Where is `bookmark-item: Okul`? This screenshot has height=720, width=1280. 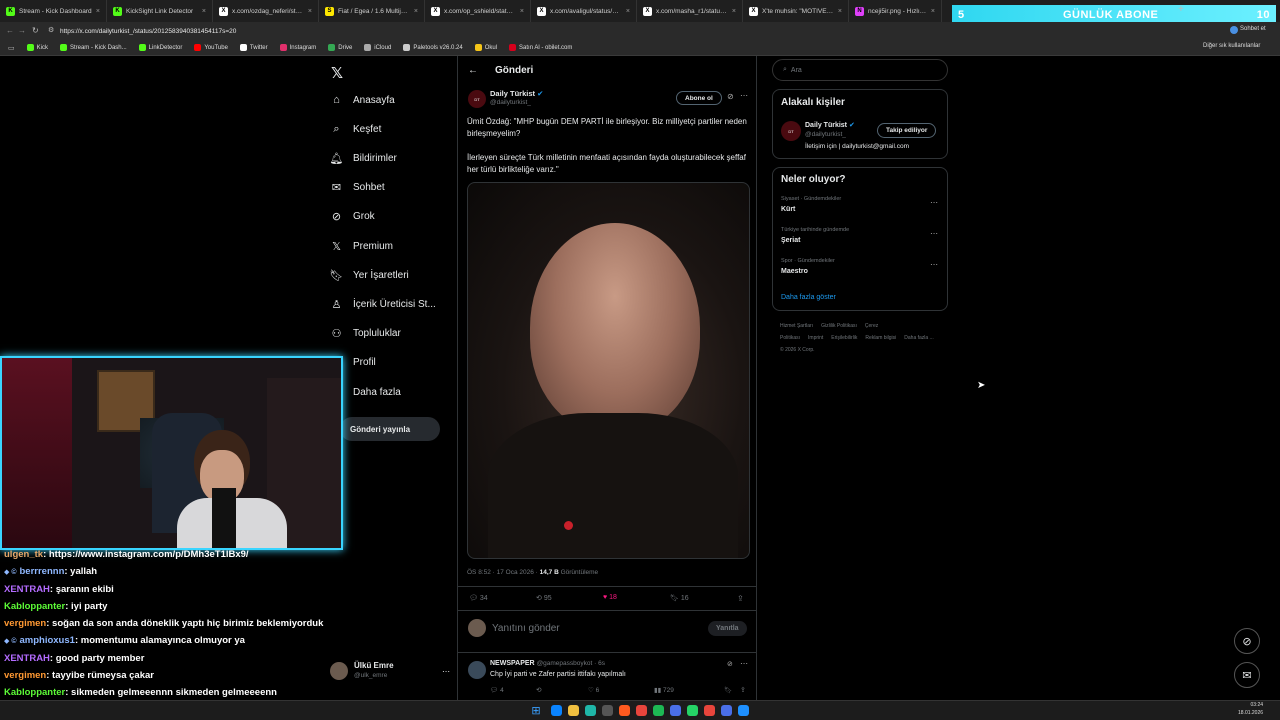 bookmark-item: Okul is located at coordinates (485, 47).